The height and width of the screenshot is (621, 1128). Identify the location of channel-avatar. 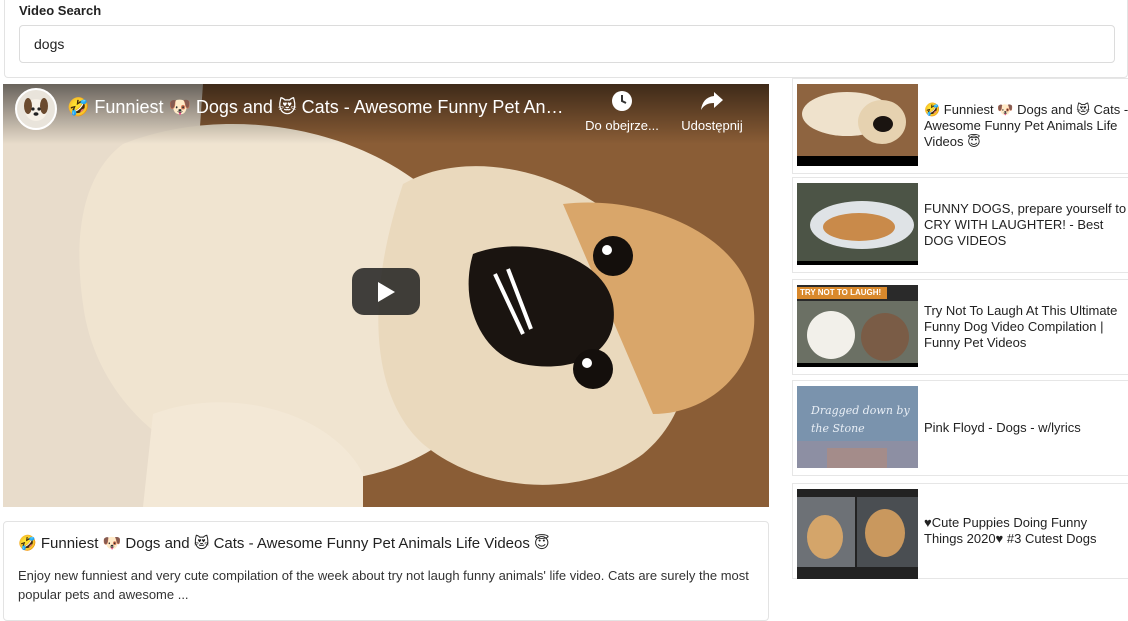
(36, 109).